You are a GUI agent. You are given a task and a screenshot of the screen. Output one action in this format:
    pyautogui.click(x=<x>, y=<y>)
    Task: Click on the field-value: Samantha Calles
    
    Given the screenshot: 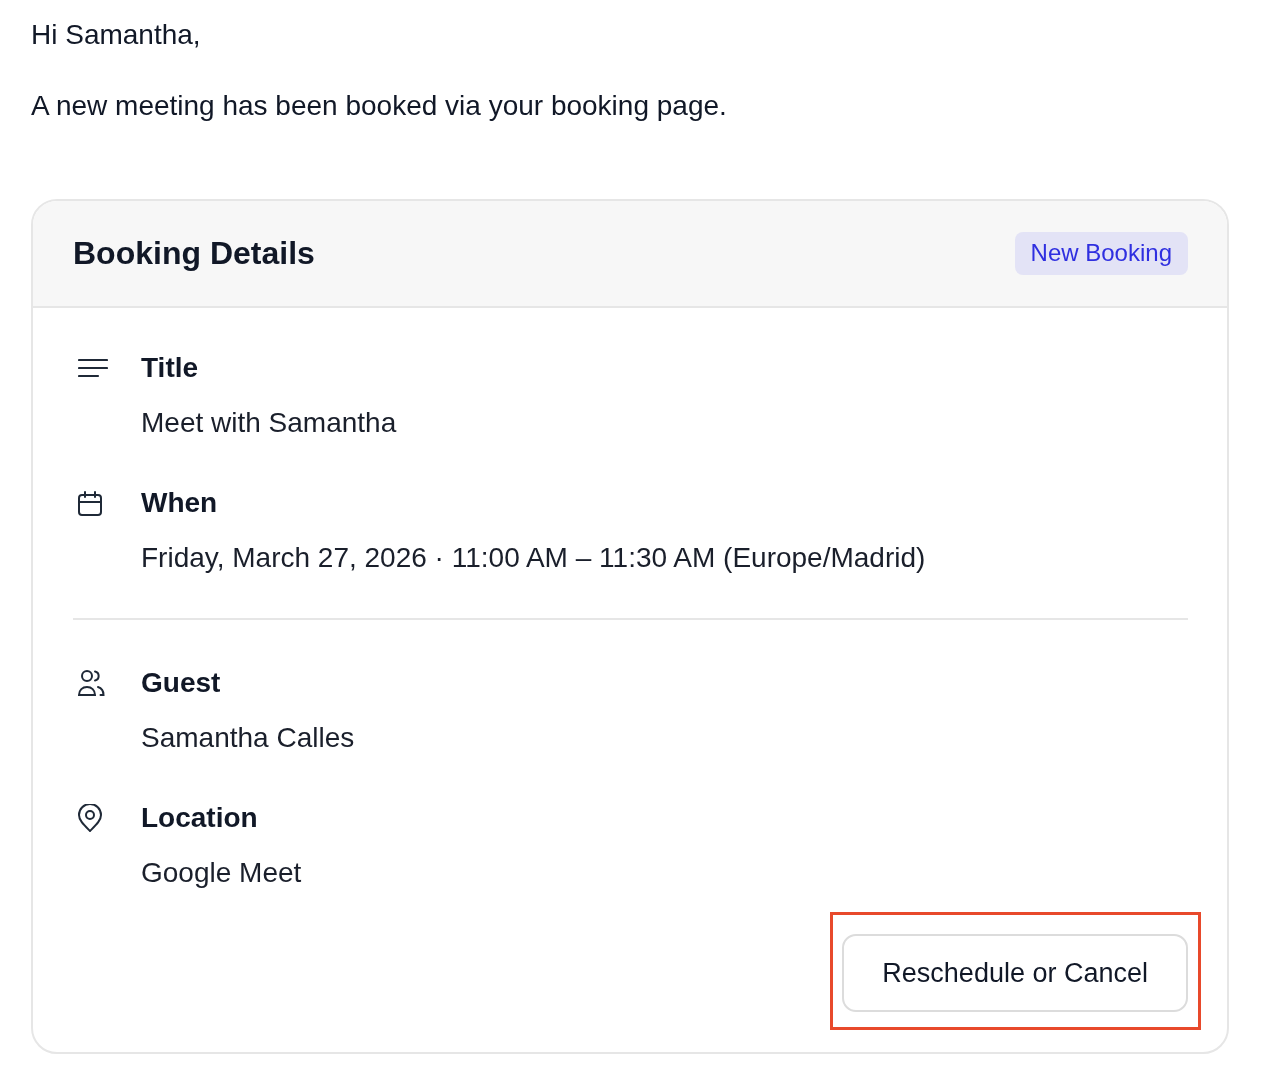 What is the action you would take?
    pyautogui.click(x=248, y=738)
    